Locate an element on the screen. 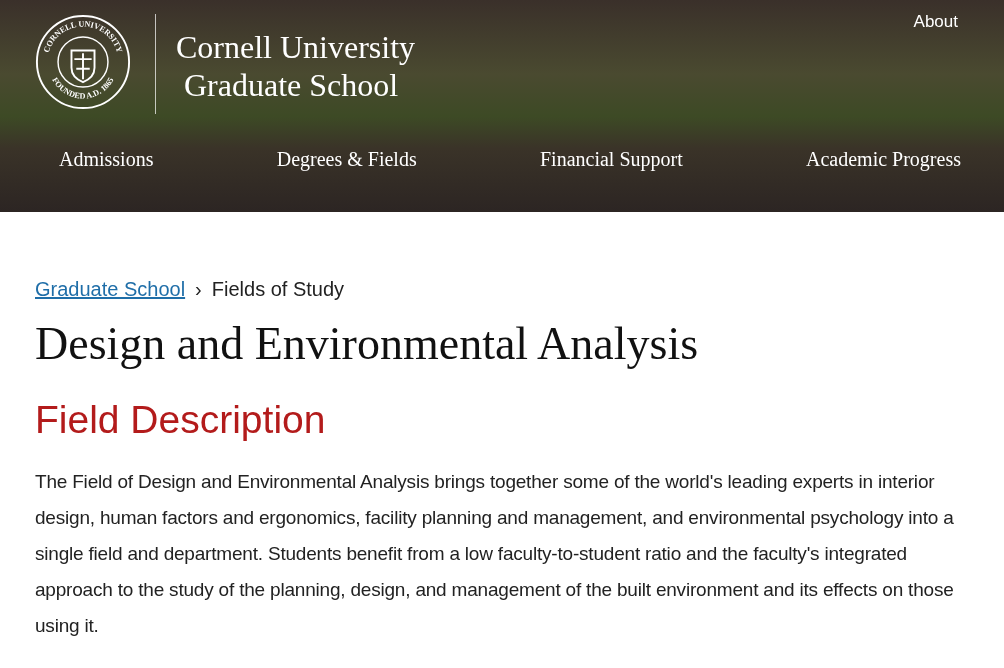  nav-link: Financial Support is located at coordinates (611, 159).